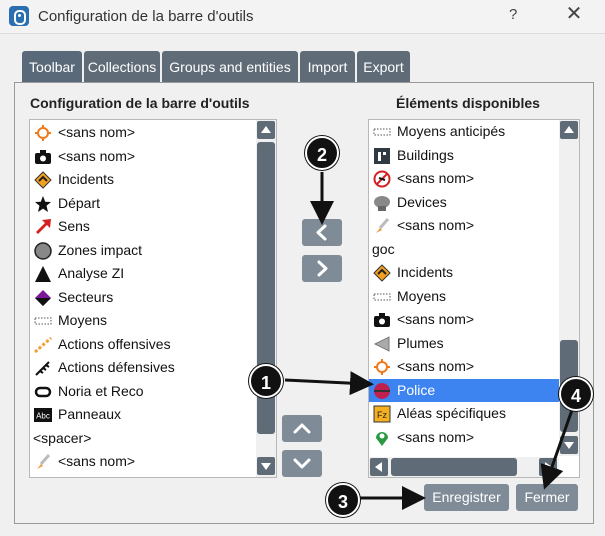 The width and height of the screenshot is (605, 536). What do you see at coordinates (322, 153) in the screenshot?
I see `callout-2: 2` at bounding box center [322, 153].